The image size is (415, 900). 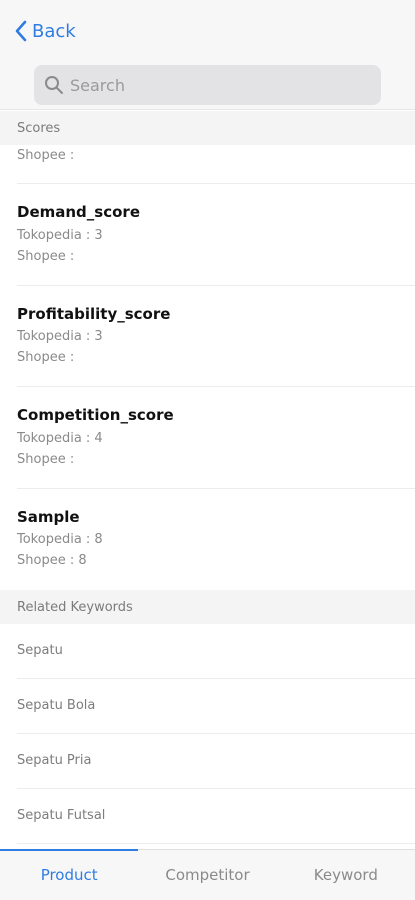 I want to click on tab-product: Product, so click(x=69, y=874).